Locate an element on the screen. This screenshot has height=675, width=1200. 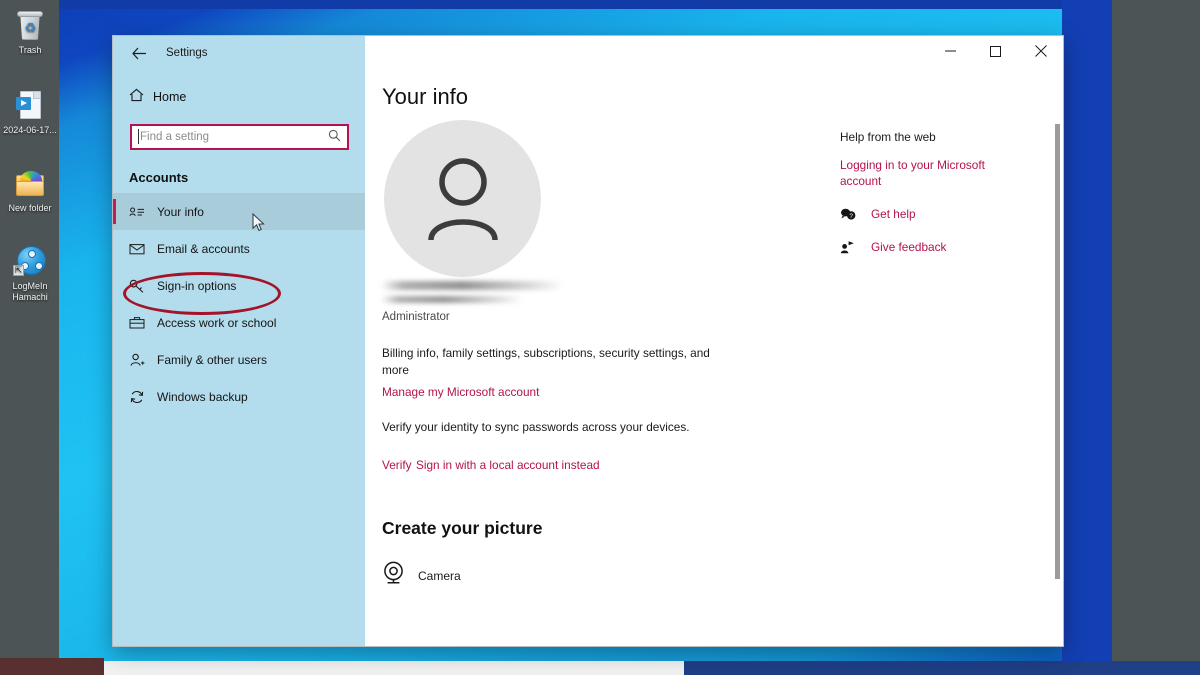
search-box is located at coordinates (239, 137).